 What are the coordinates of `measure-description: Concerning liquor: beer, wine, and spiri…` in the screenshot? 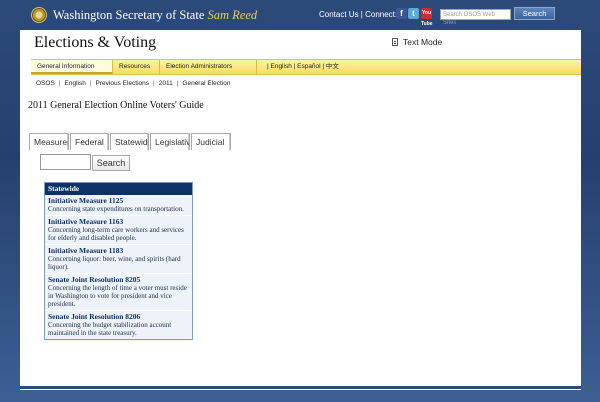 It's located at (114, 263).